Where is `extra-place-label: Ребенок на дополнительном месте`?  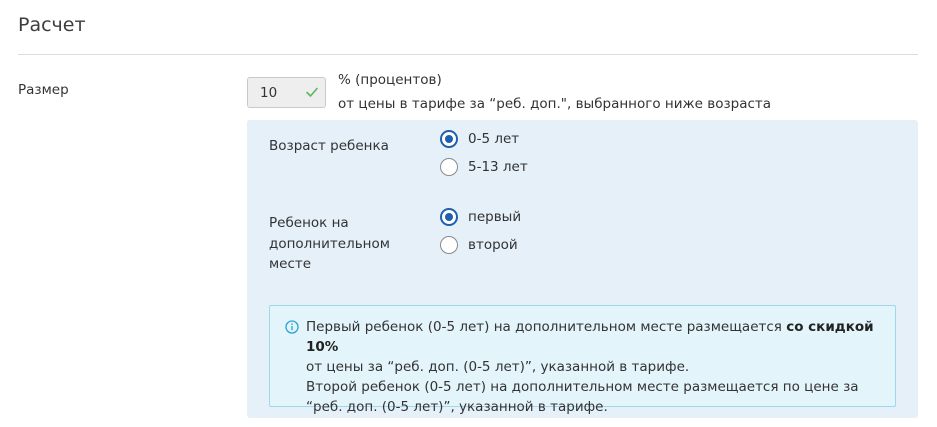
extra-place-label: Ребенок на дополнительном месте is located at coordinates (329, 244).